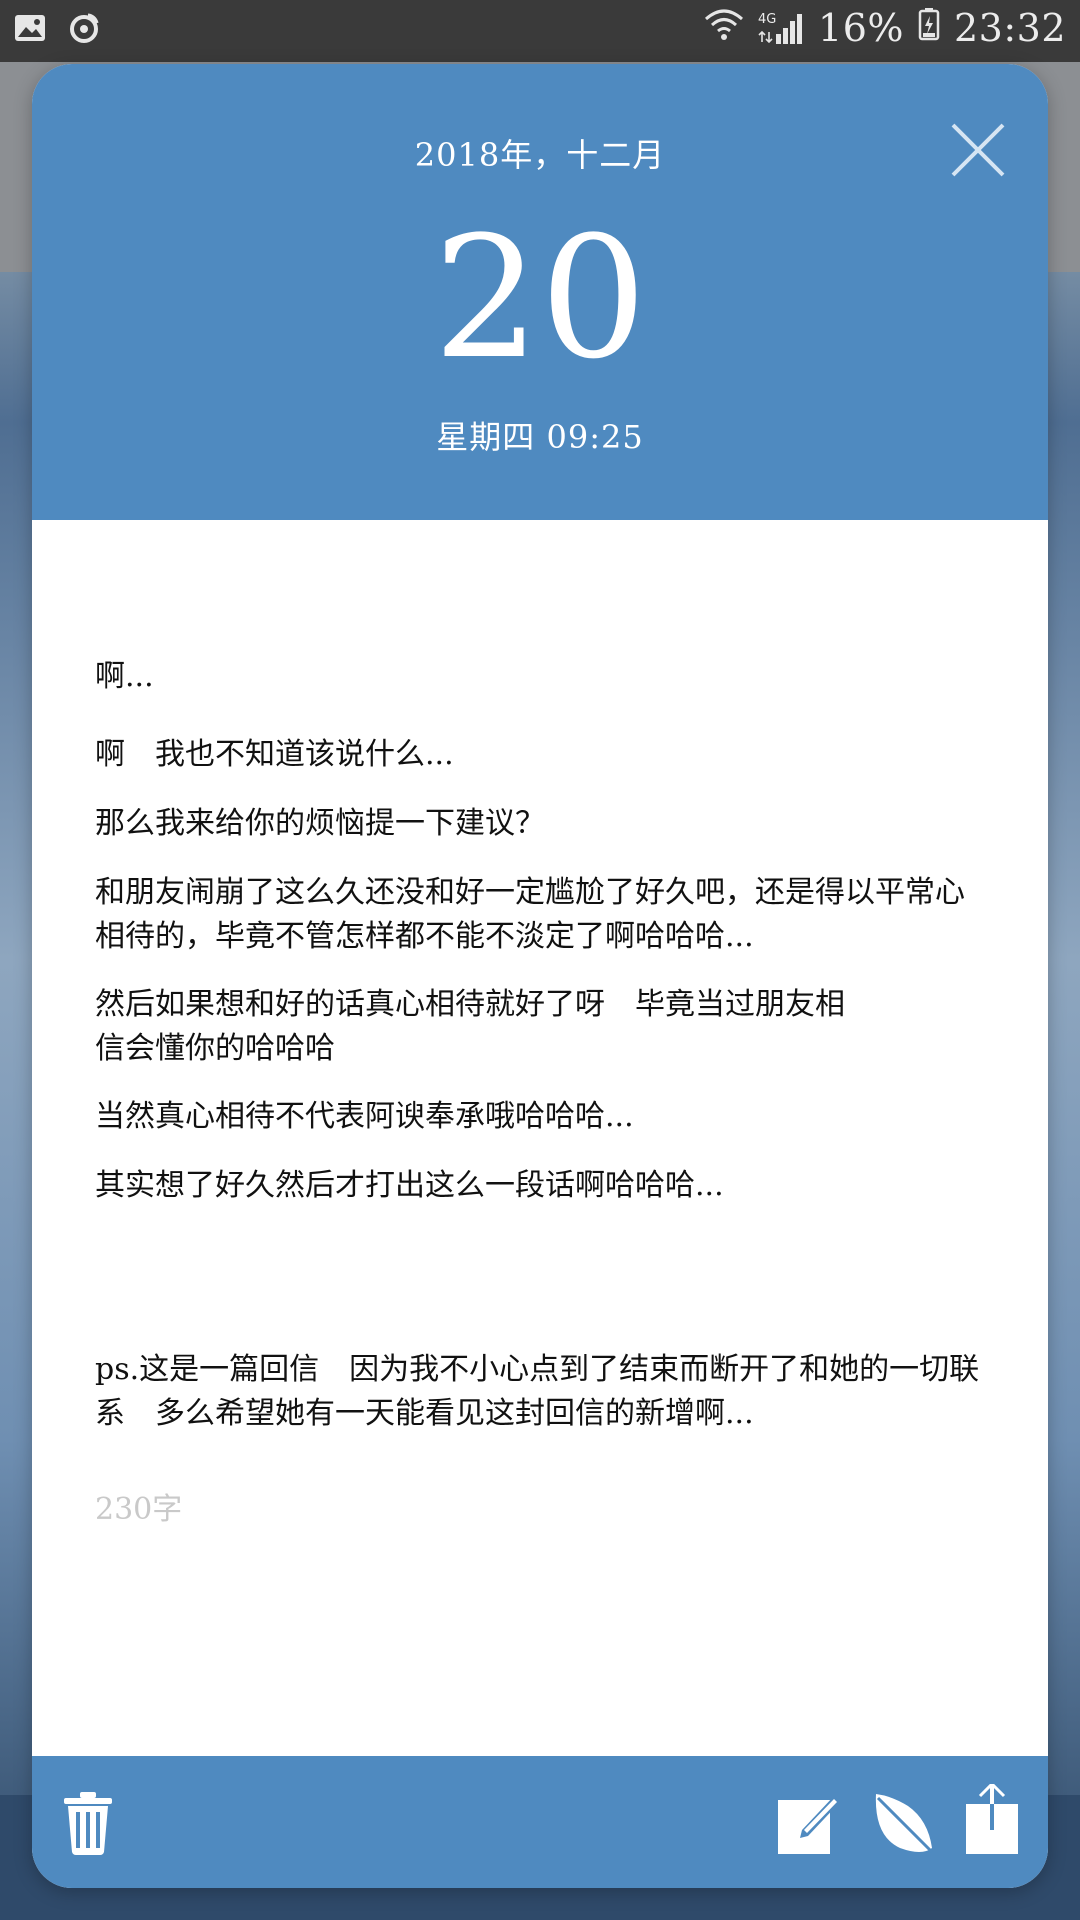 The image size is (1080, 1920). Describe the element at coordinates (540, 31) in the screenshot. I see `status-bar: 4G 16% 23:32` at that location.